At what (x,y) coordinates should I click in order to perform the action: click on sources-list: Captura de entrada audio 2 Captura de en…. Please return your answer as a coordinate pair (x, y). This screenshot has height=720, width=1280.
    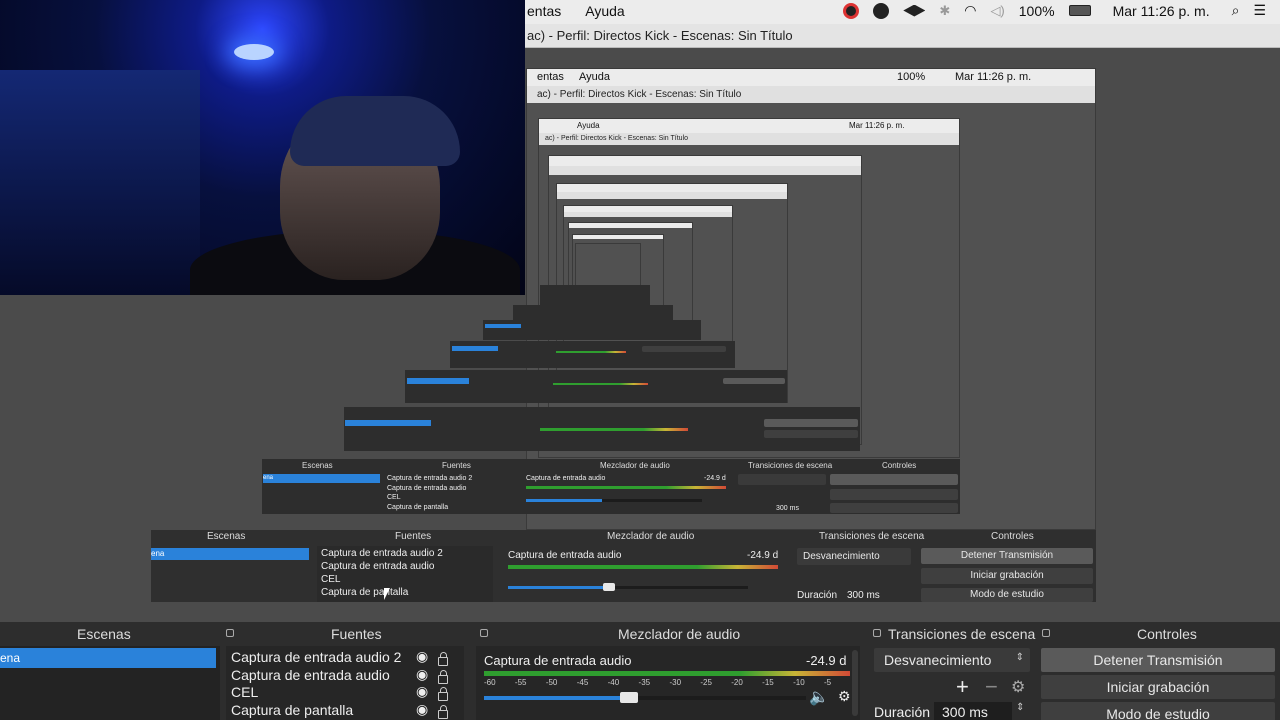
    Looking at the image, I should click on (345, 683).